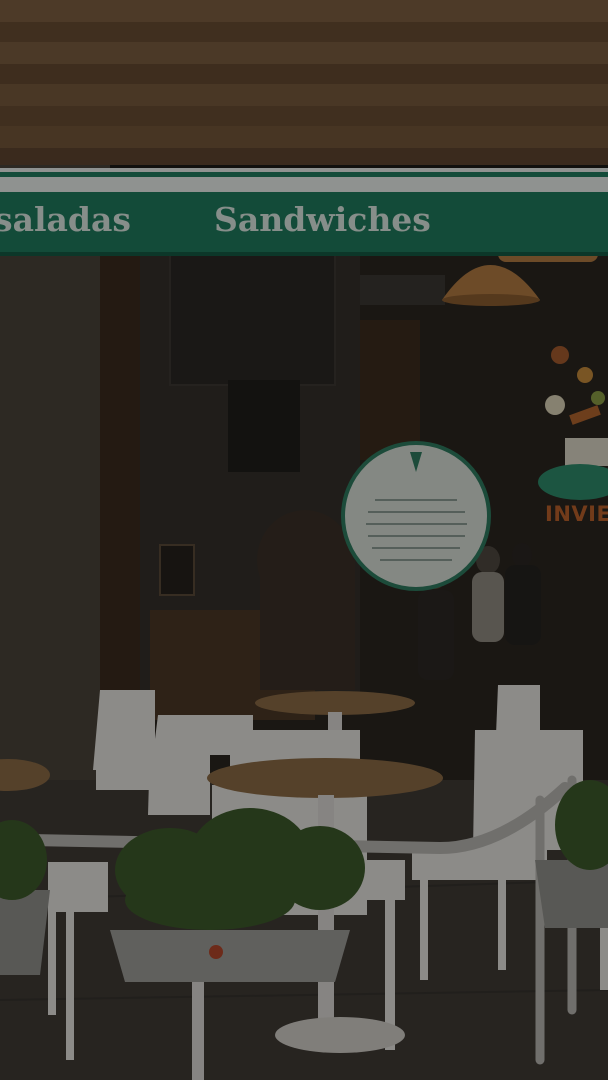 The image size is (608, 1080). Describe the element at coordinates (576, 514) in the screenshot. I see `window-sign-text: INVIE` at that location.